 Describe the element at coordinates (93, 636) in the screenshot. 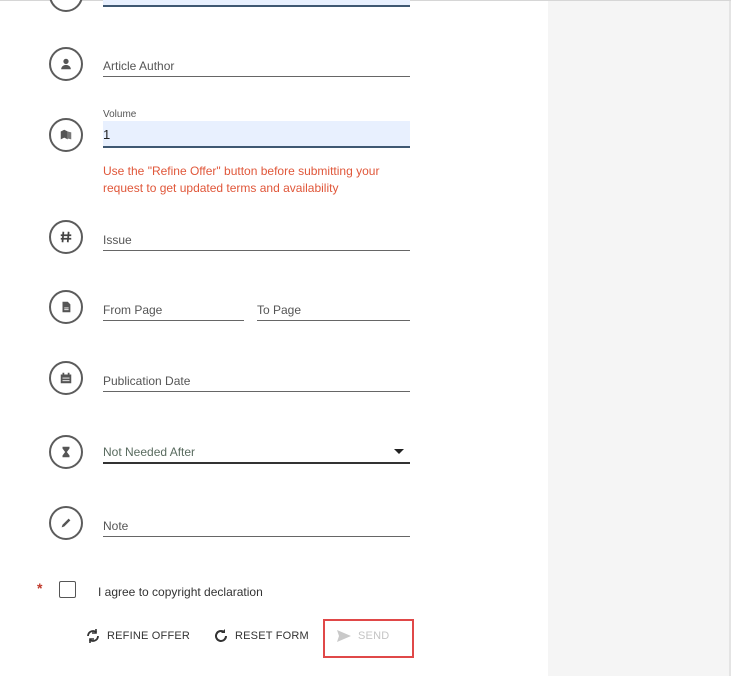

I see `refresh-icon` at that location.